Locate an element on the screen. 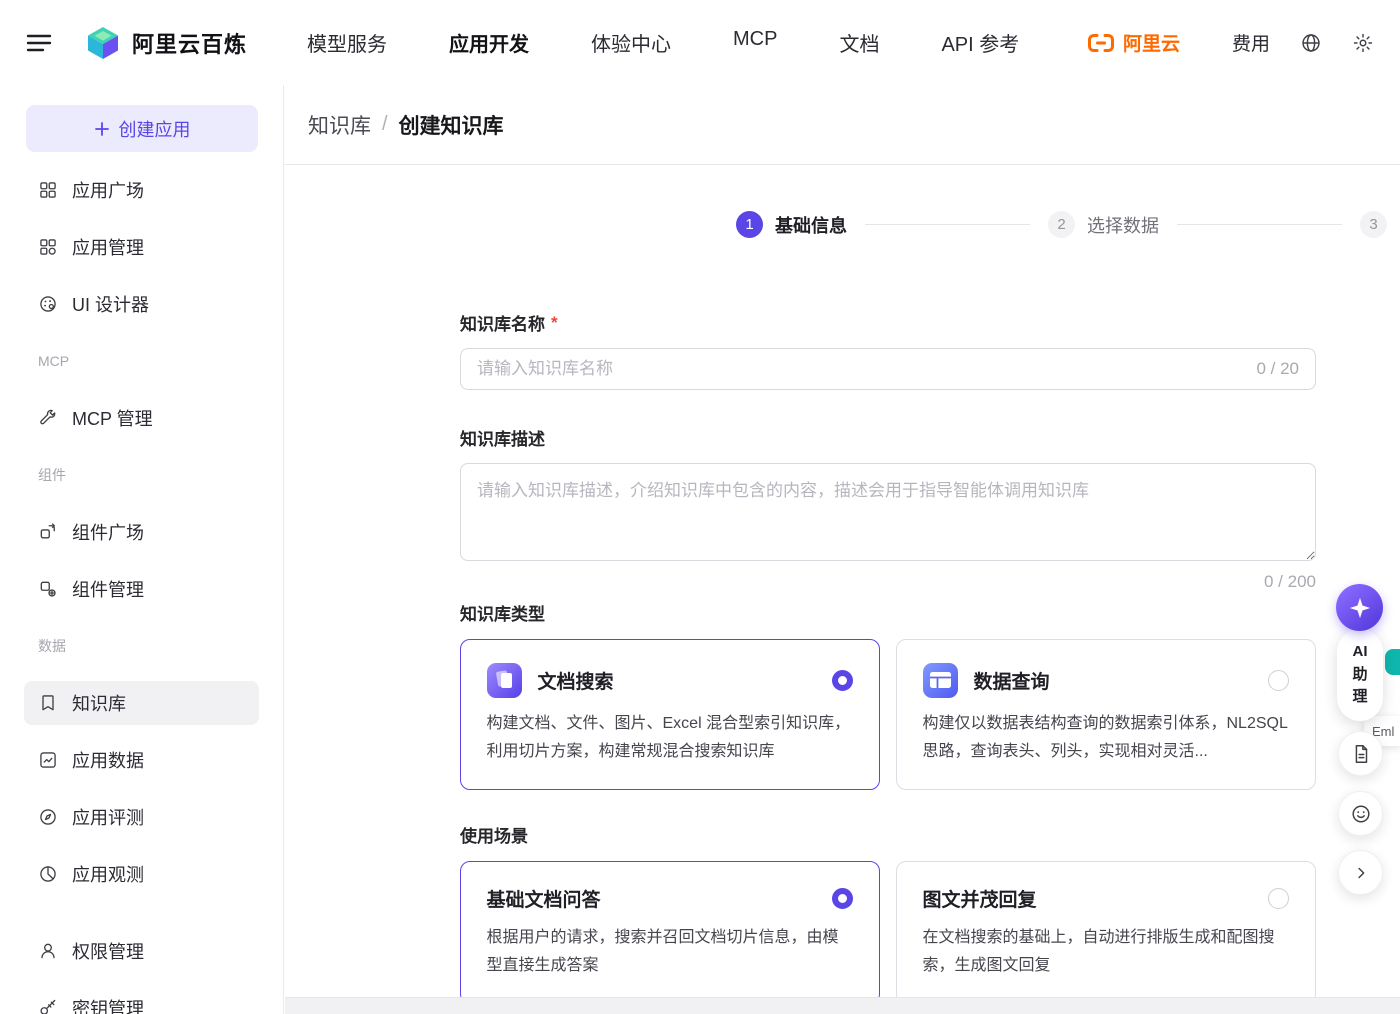 The height and width of the screenshot is (1014, 1400). card-title: 数据查询 is located at coordinates (1011, 682).